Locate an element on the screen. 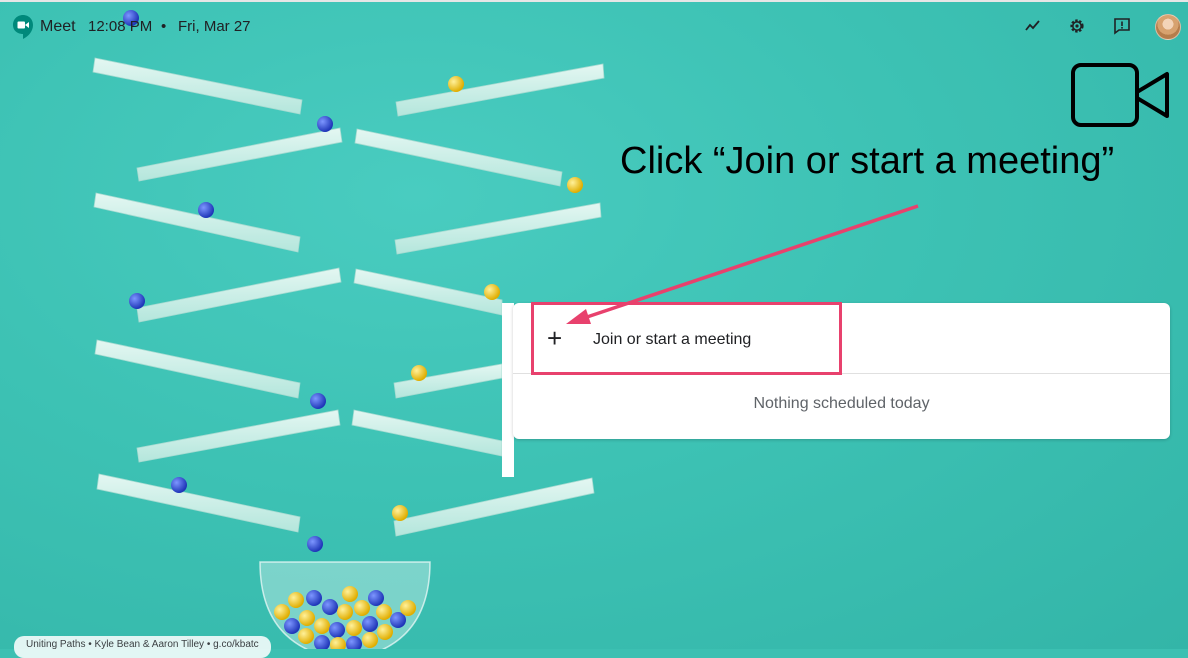 The height and width of the screenshot is (658, 1188). current-time: 12:08 PM is located at coordinates (120, 26).